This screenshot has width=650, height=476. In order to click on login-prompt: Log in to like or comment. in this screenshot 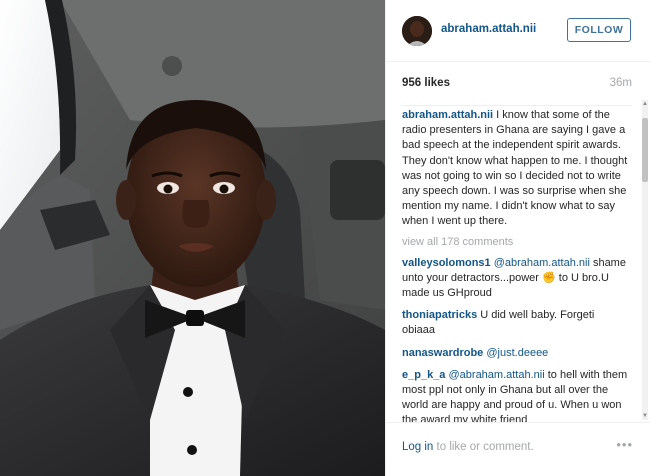, I will do `click(468, 447)`.